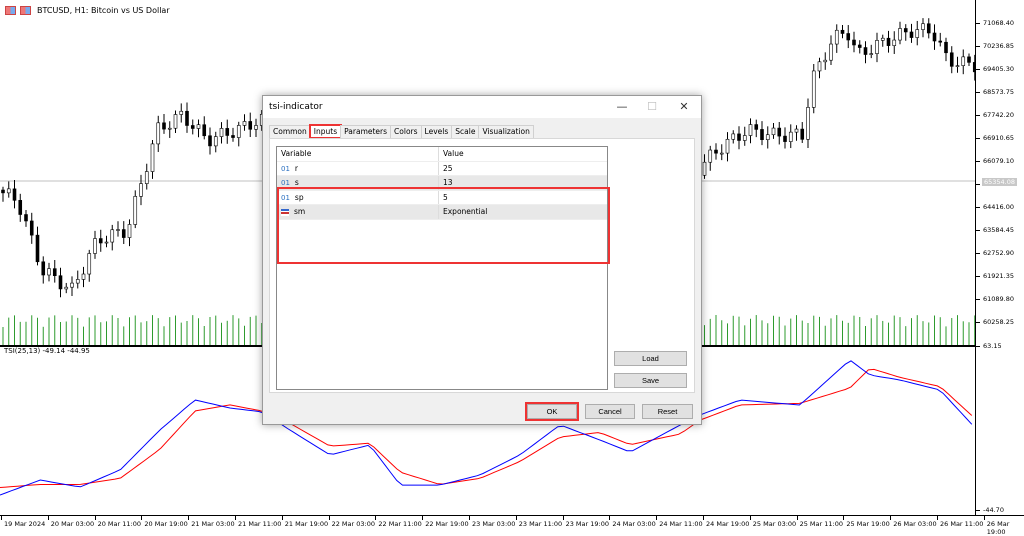  Describe the element at coordinates (71, 522) in the screenshot. I see `time-label: 20 Mar 03:00` at that location.